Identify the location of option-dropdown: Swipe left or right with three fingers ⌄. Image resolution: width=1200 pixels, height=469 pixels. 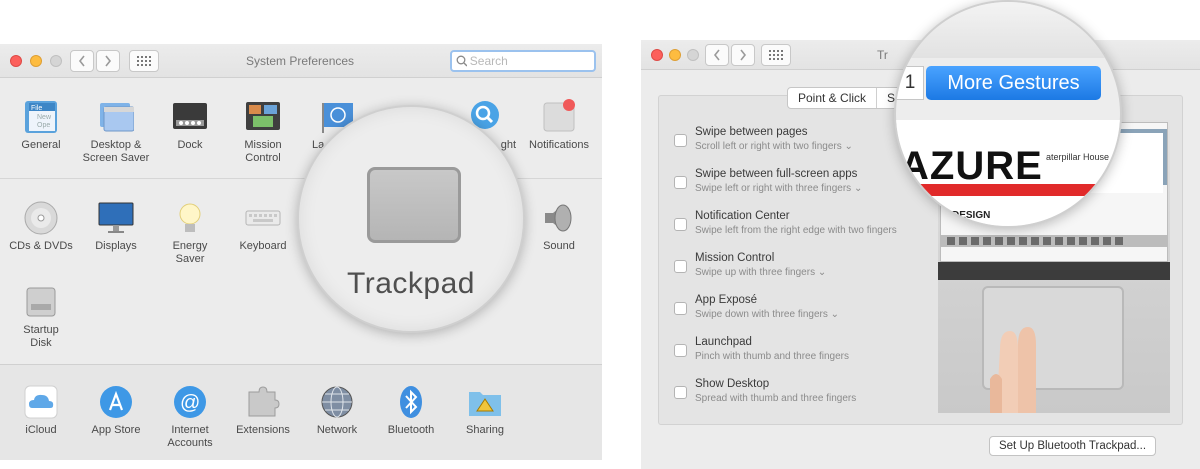
(778, 188).